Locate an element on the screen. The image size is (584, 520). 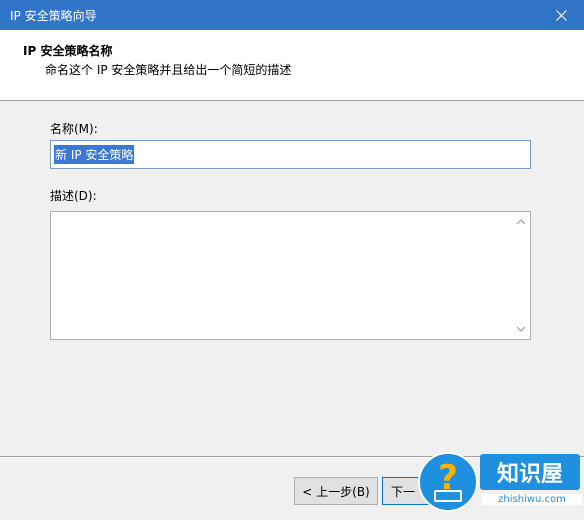
back-button: < 上一步(B) is located at coordinates (336, 491).